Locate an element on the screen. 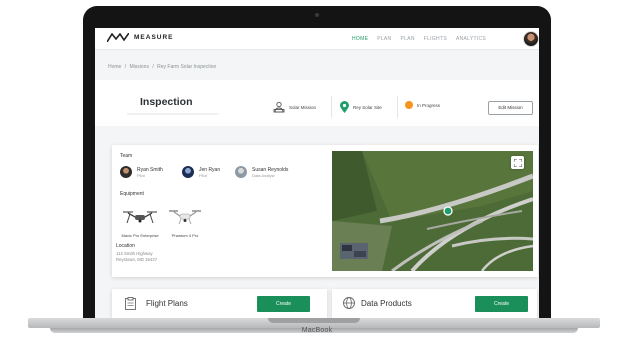 Image resolution: width=618 pixels, height=343 pixels. nav-item-analytics: ANALYTICS is located at coordinates (471, 39).